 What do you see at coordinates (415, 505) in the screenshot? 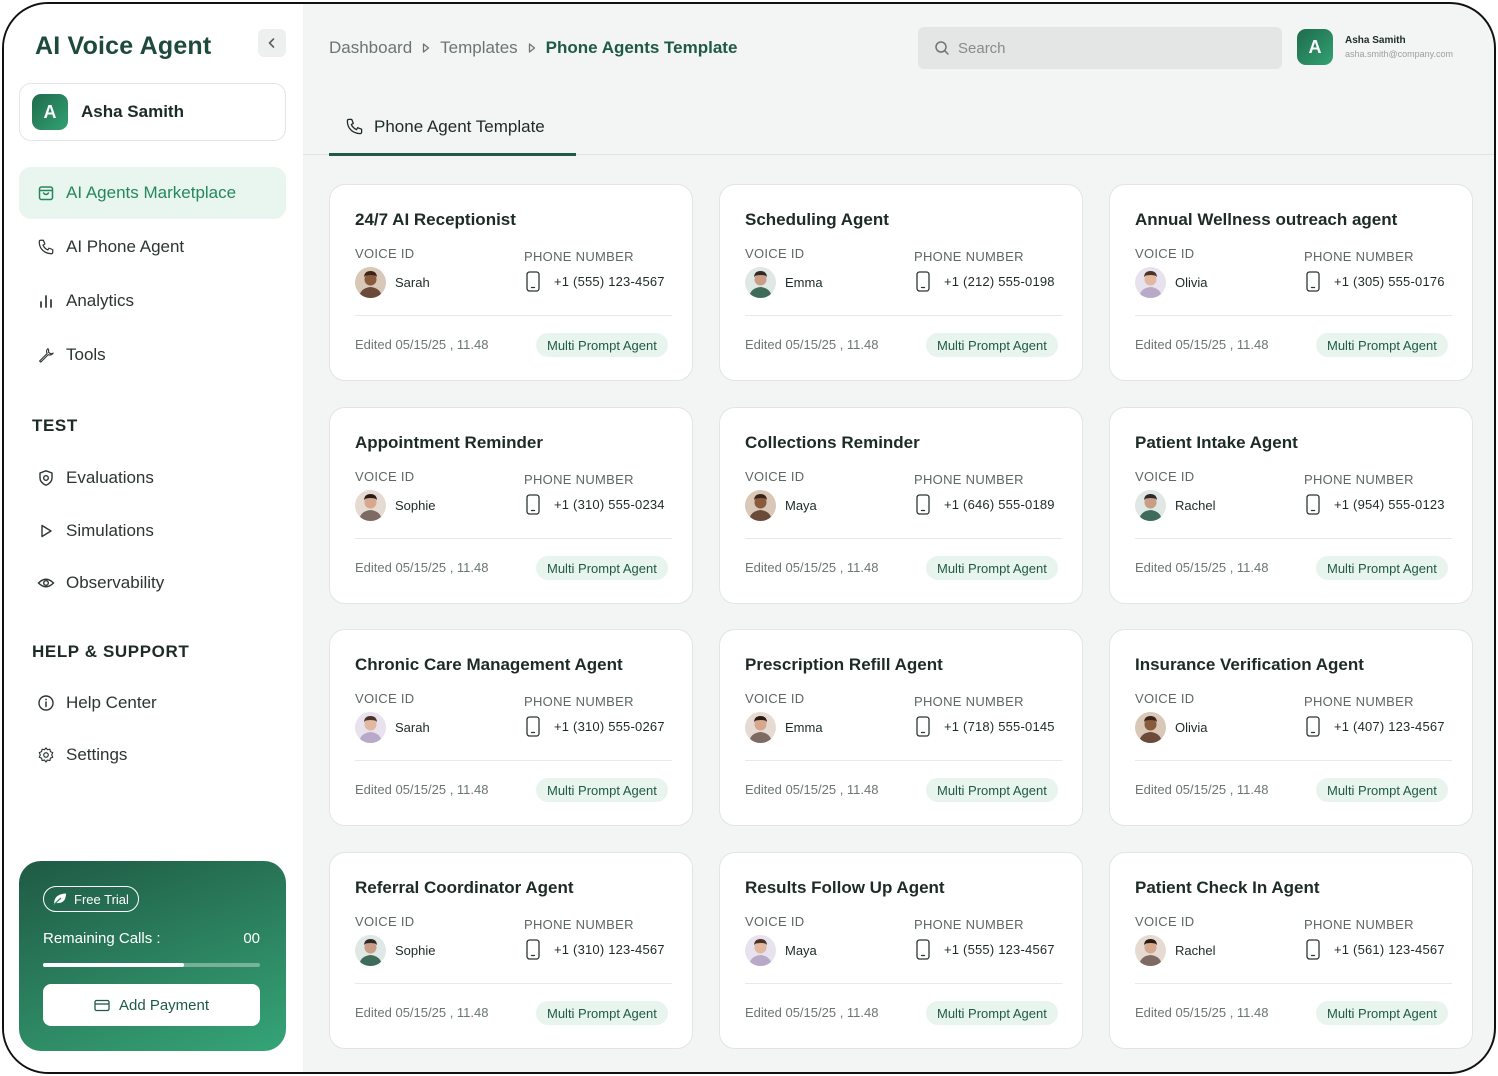
I see `voice-name: Sophie` at bounding box center [415, 505].